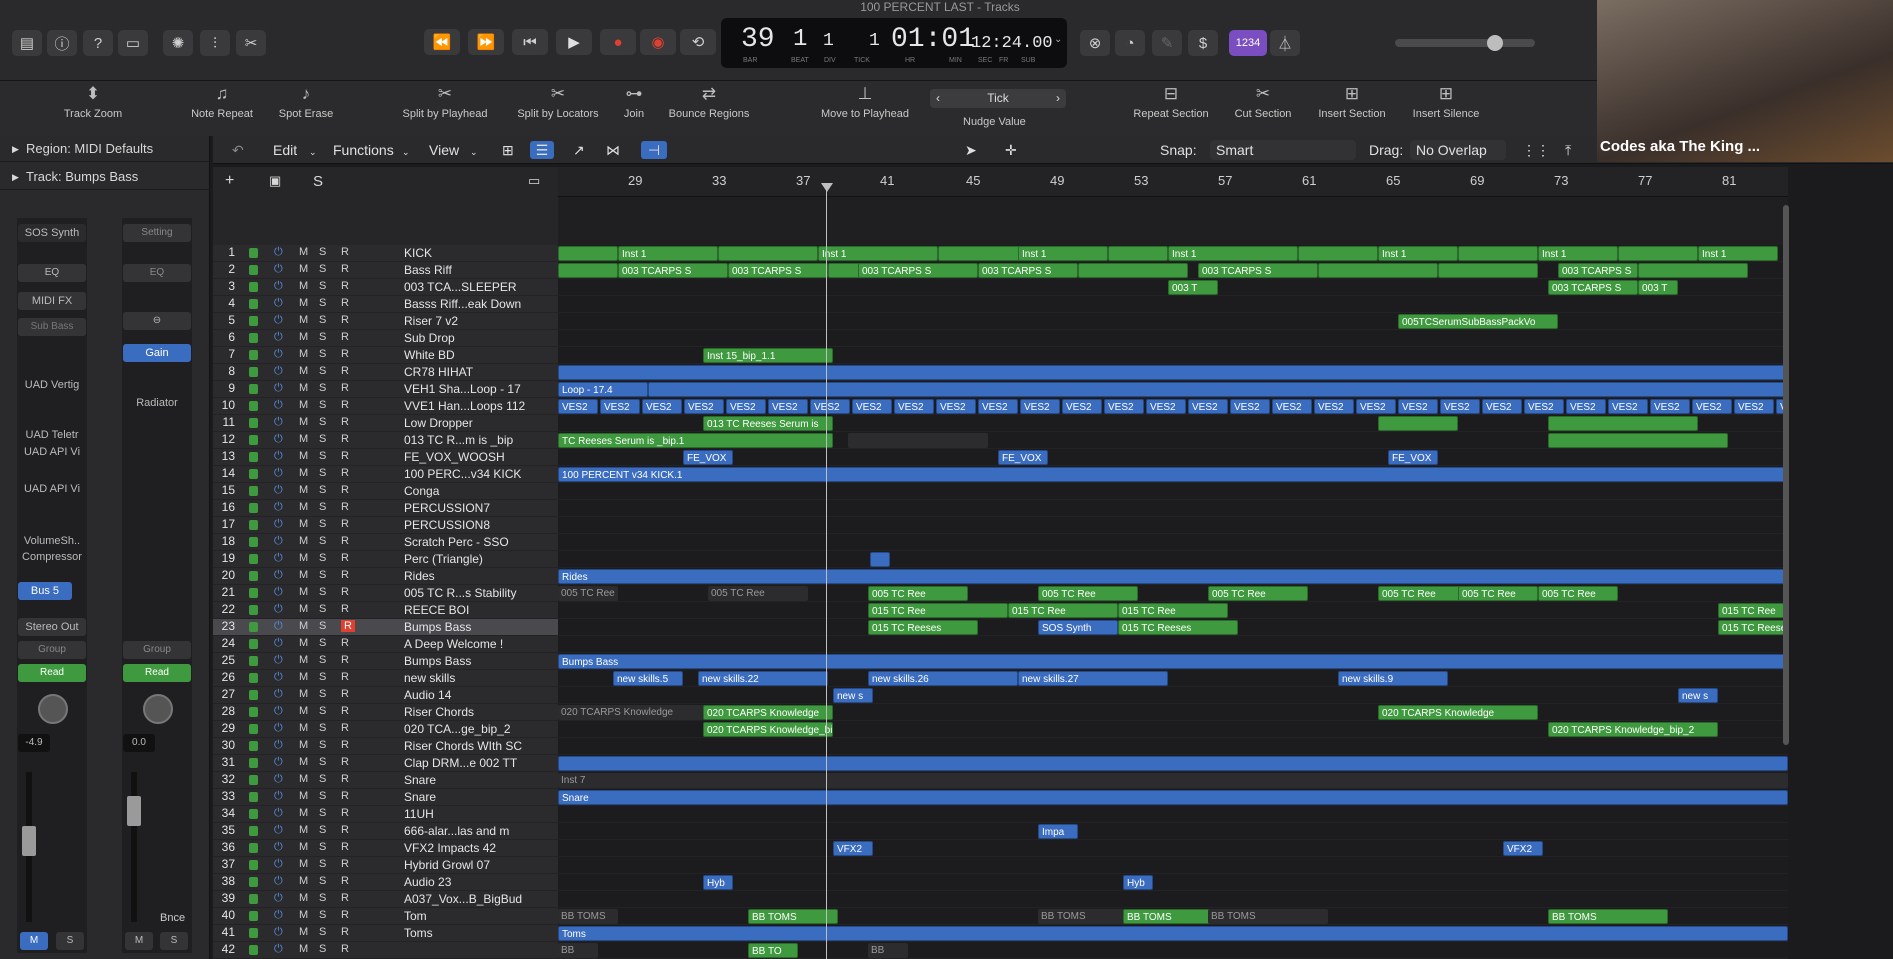 This screenshot has width=1893, height=959. I want to click on track-name: Perc (Triangle), so click(477, 559).